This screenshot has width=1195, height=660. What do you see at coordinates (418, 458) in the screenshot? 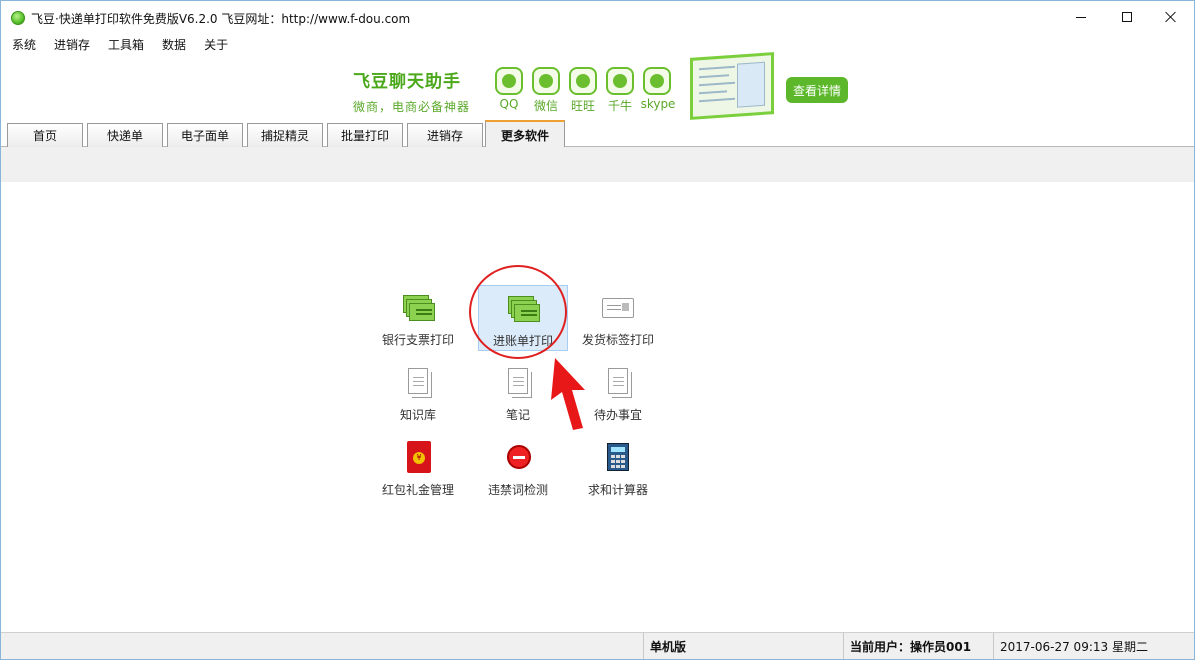
I see `red-envelope-icon` at bounding box center [418, 458].